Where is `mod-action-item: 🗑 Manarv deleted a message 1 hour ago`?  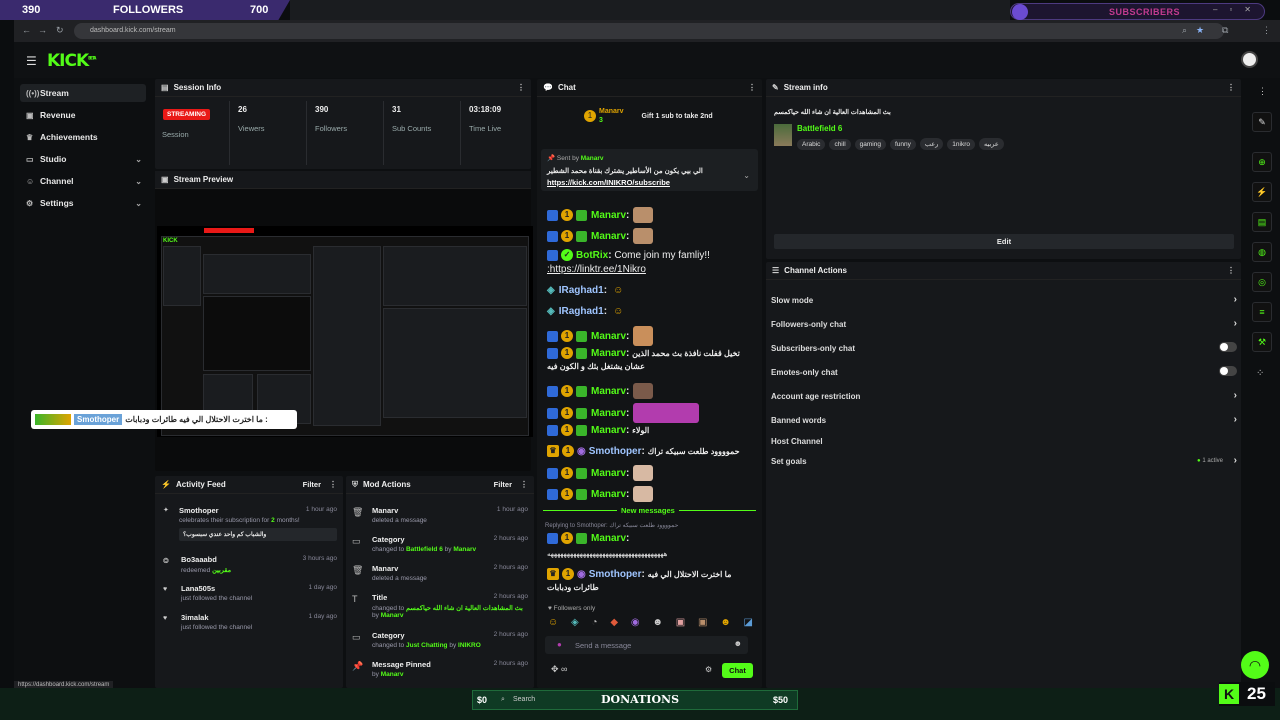 mod-action-item: 🗑 Manarv deleted a message 1 hour ago is located at coordinates (440, 515).